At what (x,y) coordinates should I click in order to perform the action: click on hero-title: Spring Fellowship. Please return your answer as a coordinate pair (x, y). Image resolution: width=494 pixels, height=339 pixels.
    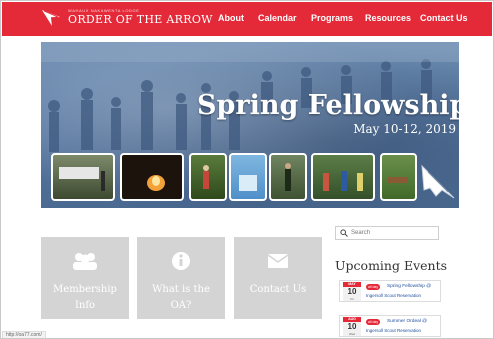
    Looking at the image, I should click on (328, 105).